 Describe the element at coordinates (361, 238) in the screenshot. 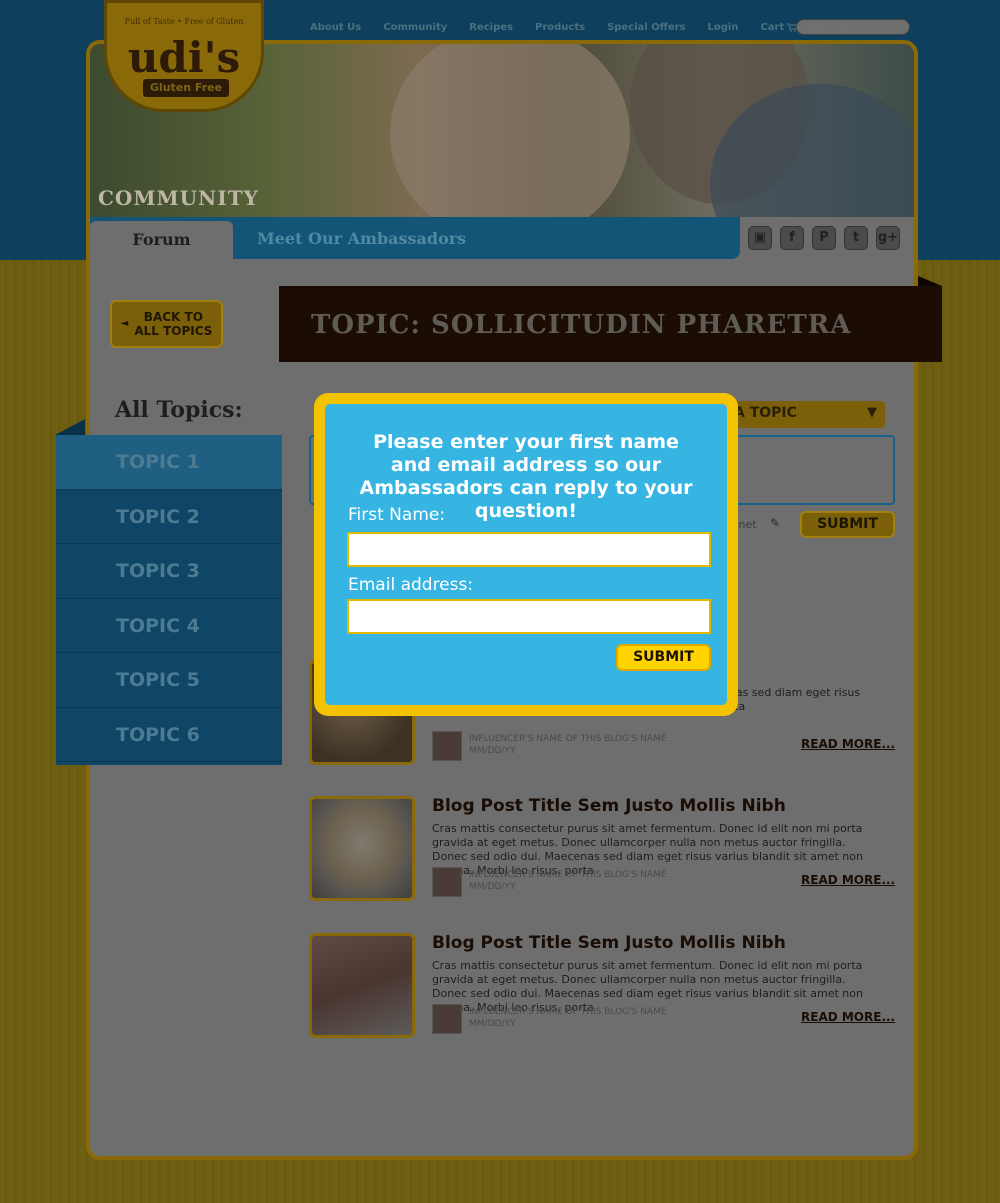

I see `tab-meet-ambassadors: Meet Our Ambassadors` at that location.